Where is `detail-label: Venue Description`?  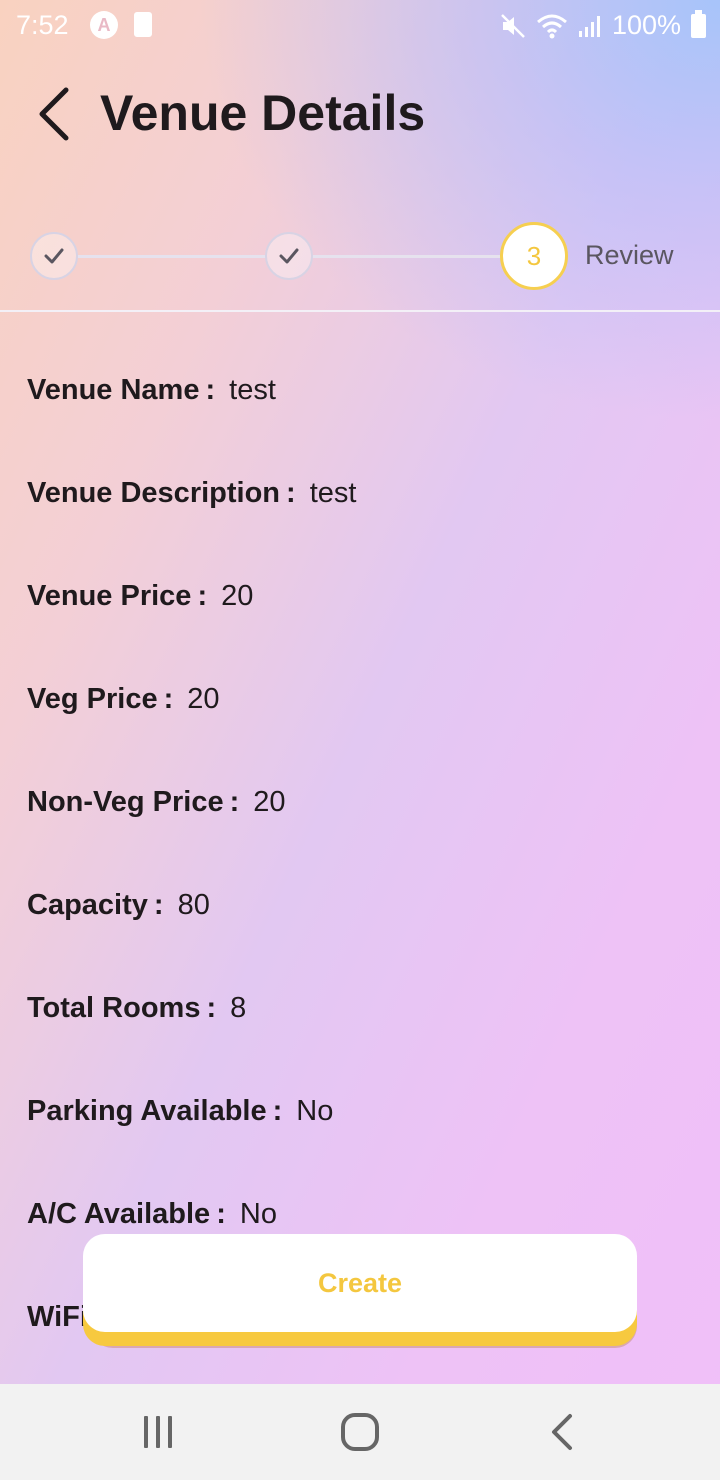 detail-label: Venue Description is located at coordinates (154, 493).